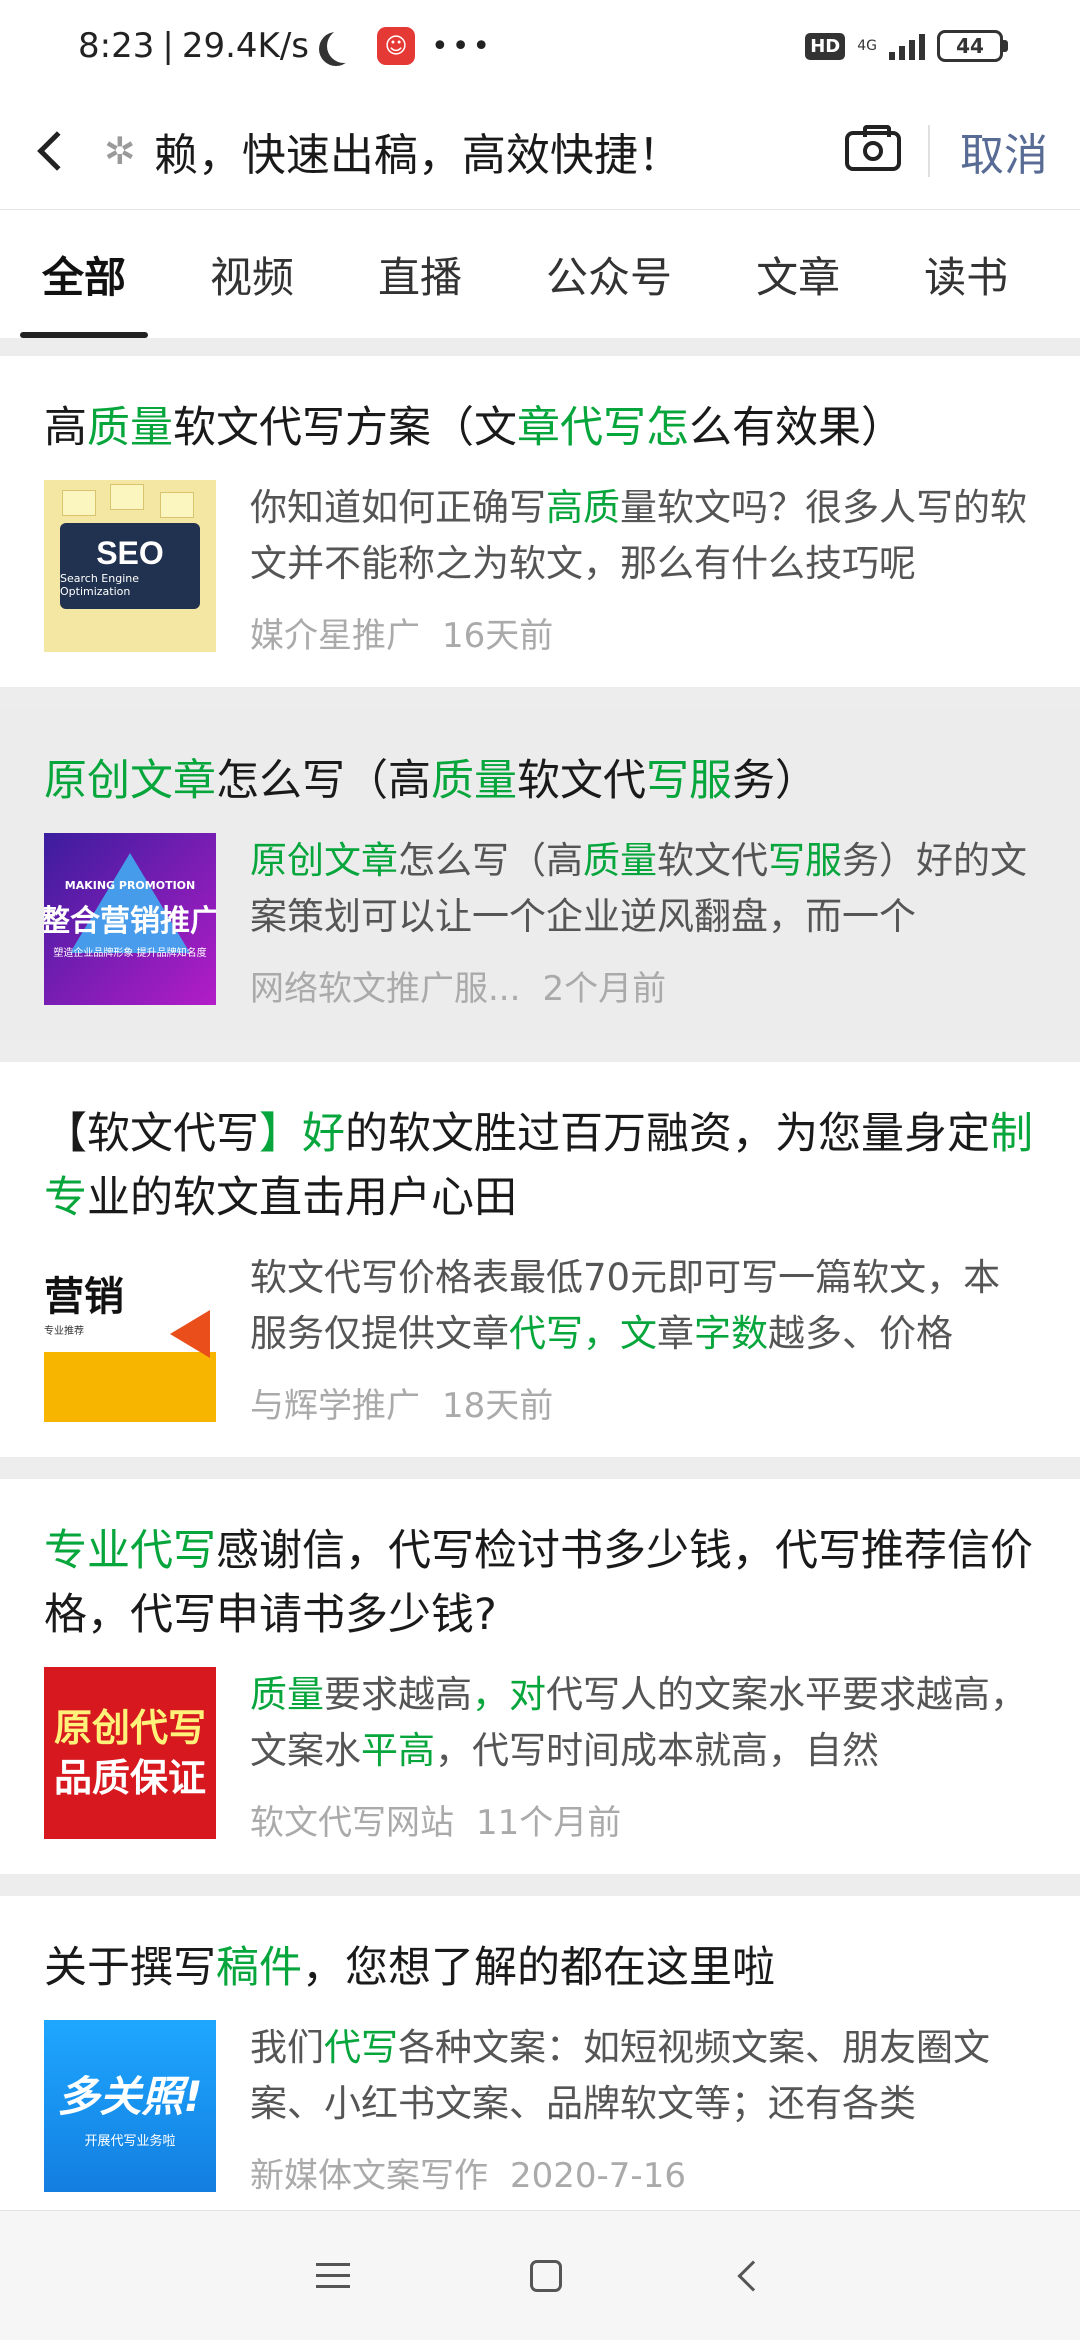  What do you see at coordinates (335, 636) in the screenshot?
I see `result-source: 媒介星推广` at bounding box center [335, 636].